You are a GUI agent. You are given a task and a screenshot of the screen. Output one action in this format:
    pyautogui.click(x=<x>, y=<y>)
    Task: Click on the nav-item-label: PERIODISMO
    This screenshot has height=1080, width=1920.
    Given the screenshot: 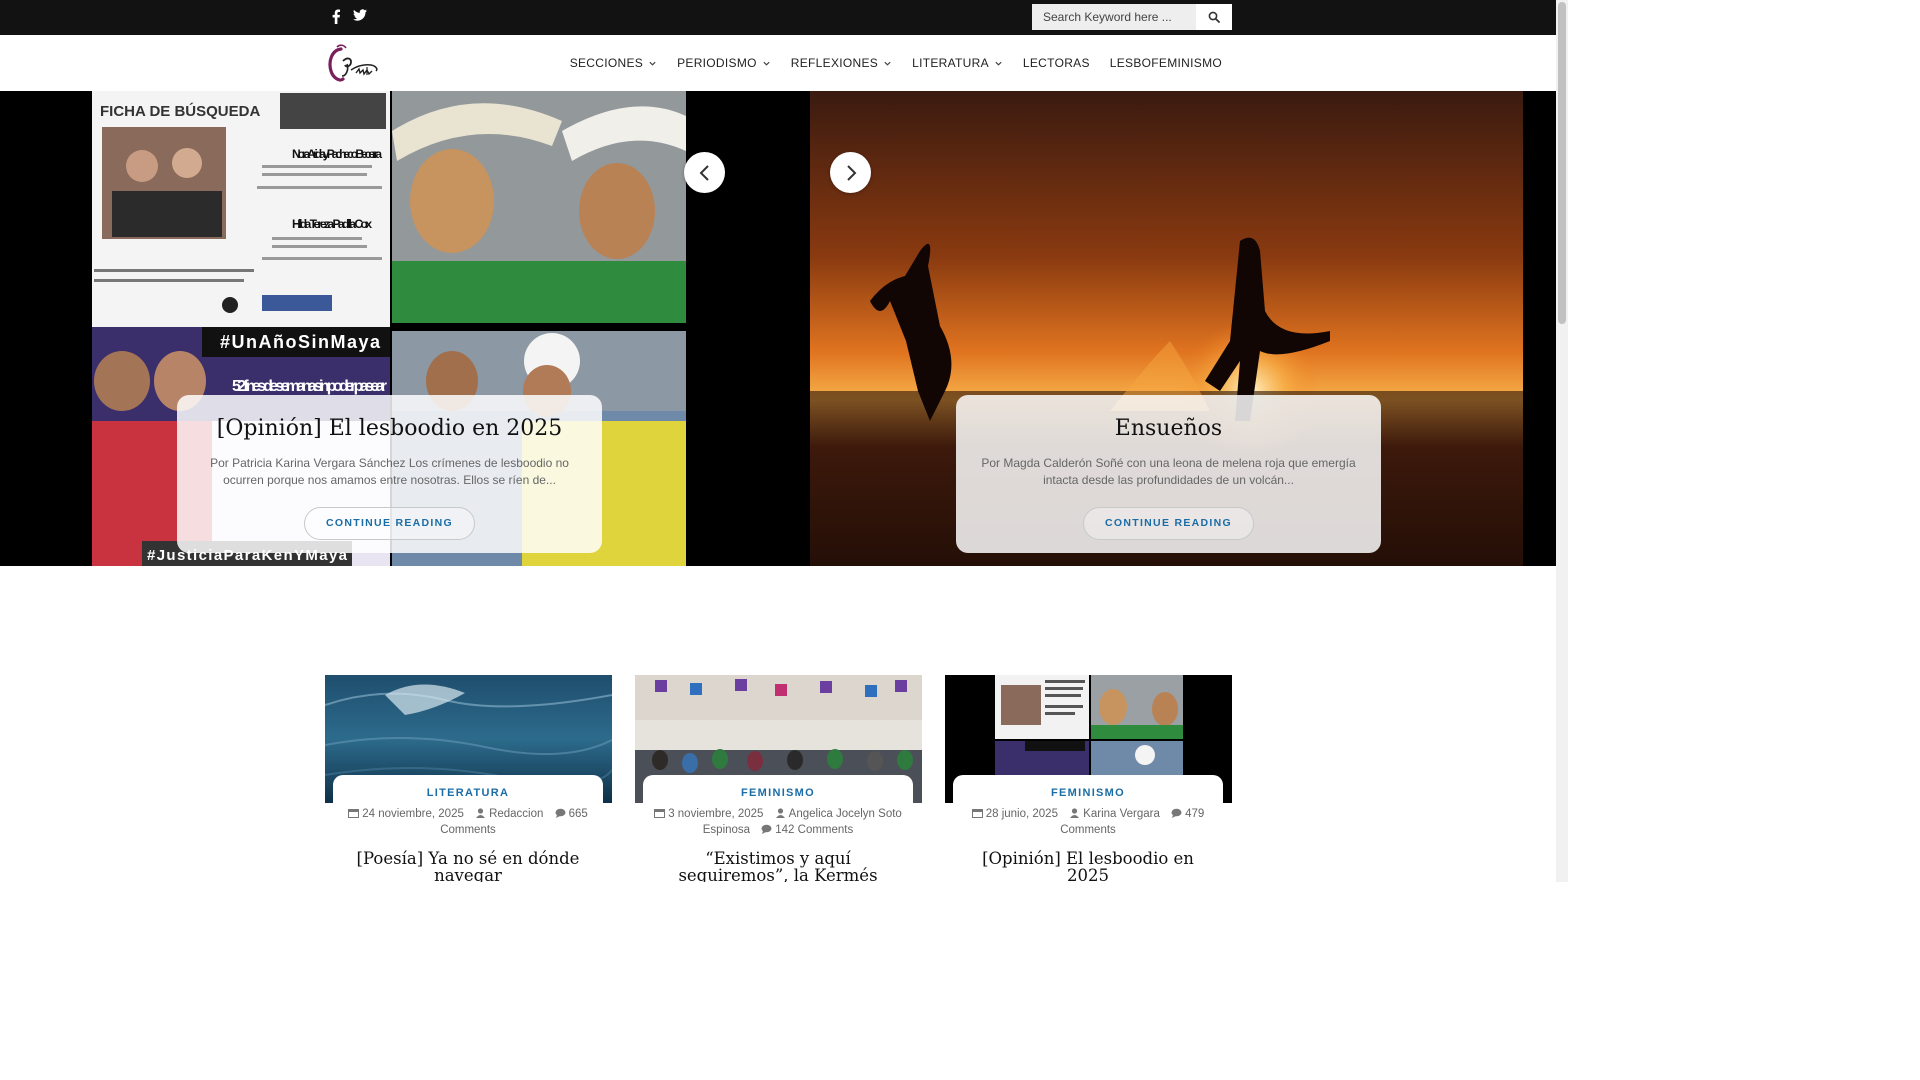 What is the action you would take?
    pyautogui.click(x=717, y=63)
    